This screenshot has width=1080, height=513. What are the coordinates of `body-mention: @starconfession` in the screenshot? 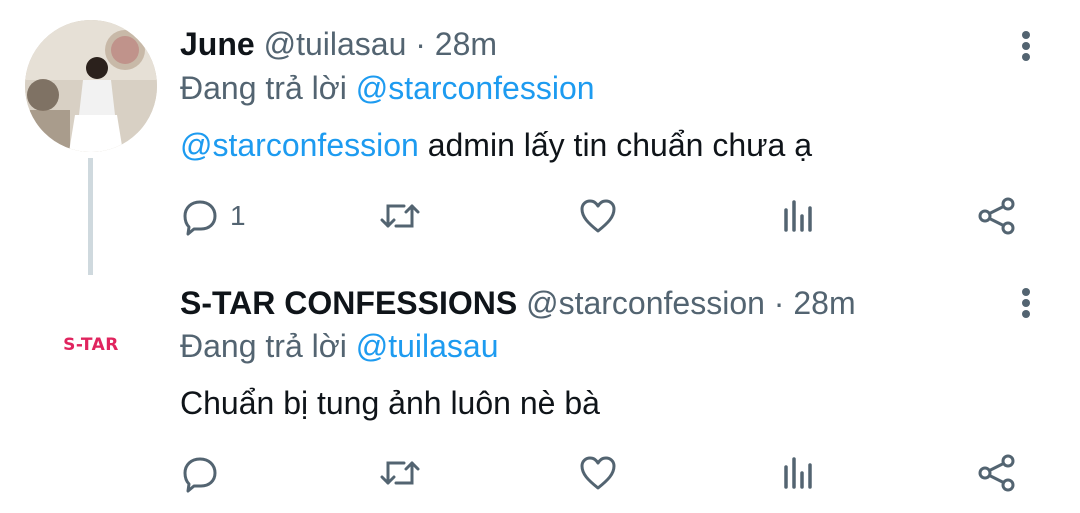 It's located at (299, 145).